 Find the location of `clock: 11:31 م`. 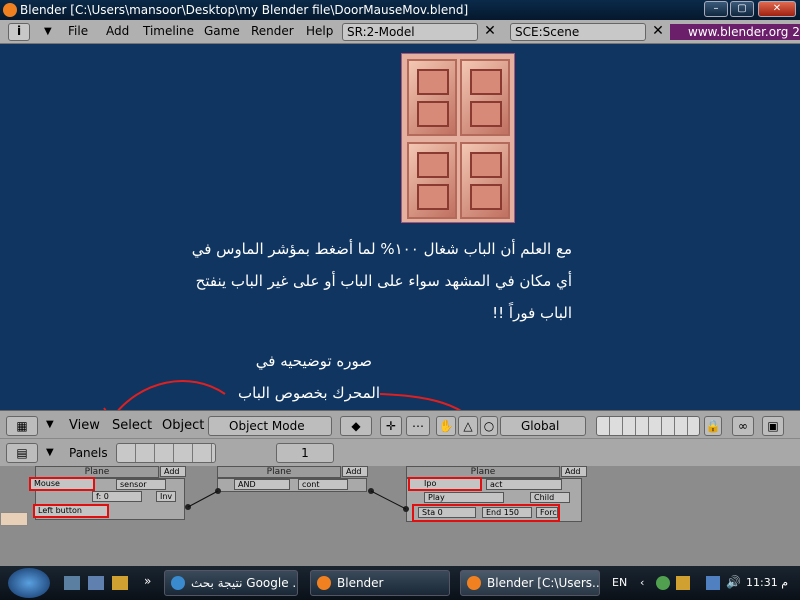

clock: 11:31 م is located at coordinates (767, 582).